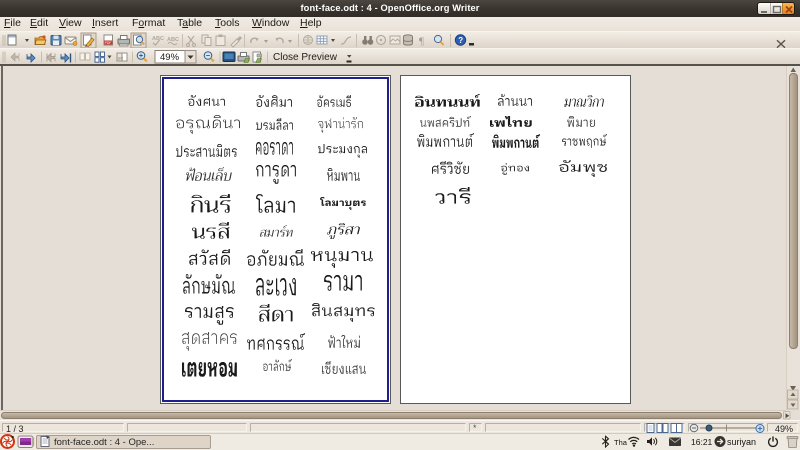 The width and height of the screenshot is (800, 450). What do you see at coordinates (170, 57) in the screenshot?
I see `svg-text: 49%` at bounding box center [170, 57].